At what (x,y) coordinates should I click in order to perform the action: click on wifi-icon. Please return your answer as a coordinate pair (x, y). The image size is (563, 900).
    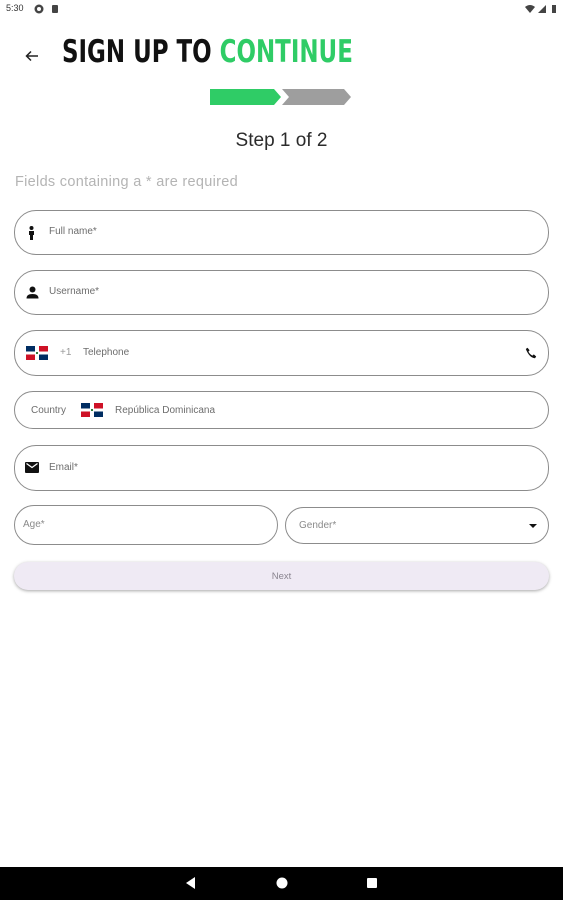
    Looking at the image, I should click on (530, 9).